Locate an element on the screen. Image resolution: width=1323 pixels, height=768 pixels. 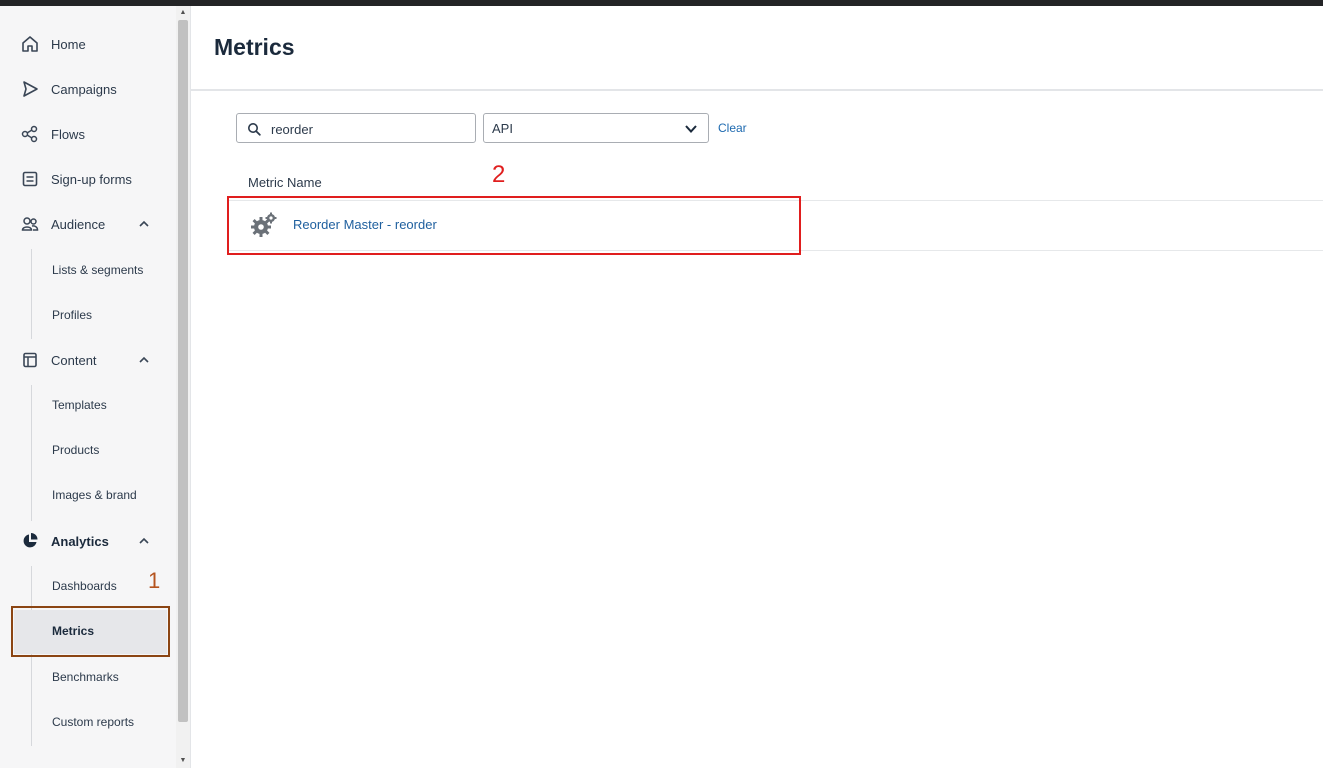
column-header-metric-name: Metric Name is located at coordinates (285, 182).